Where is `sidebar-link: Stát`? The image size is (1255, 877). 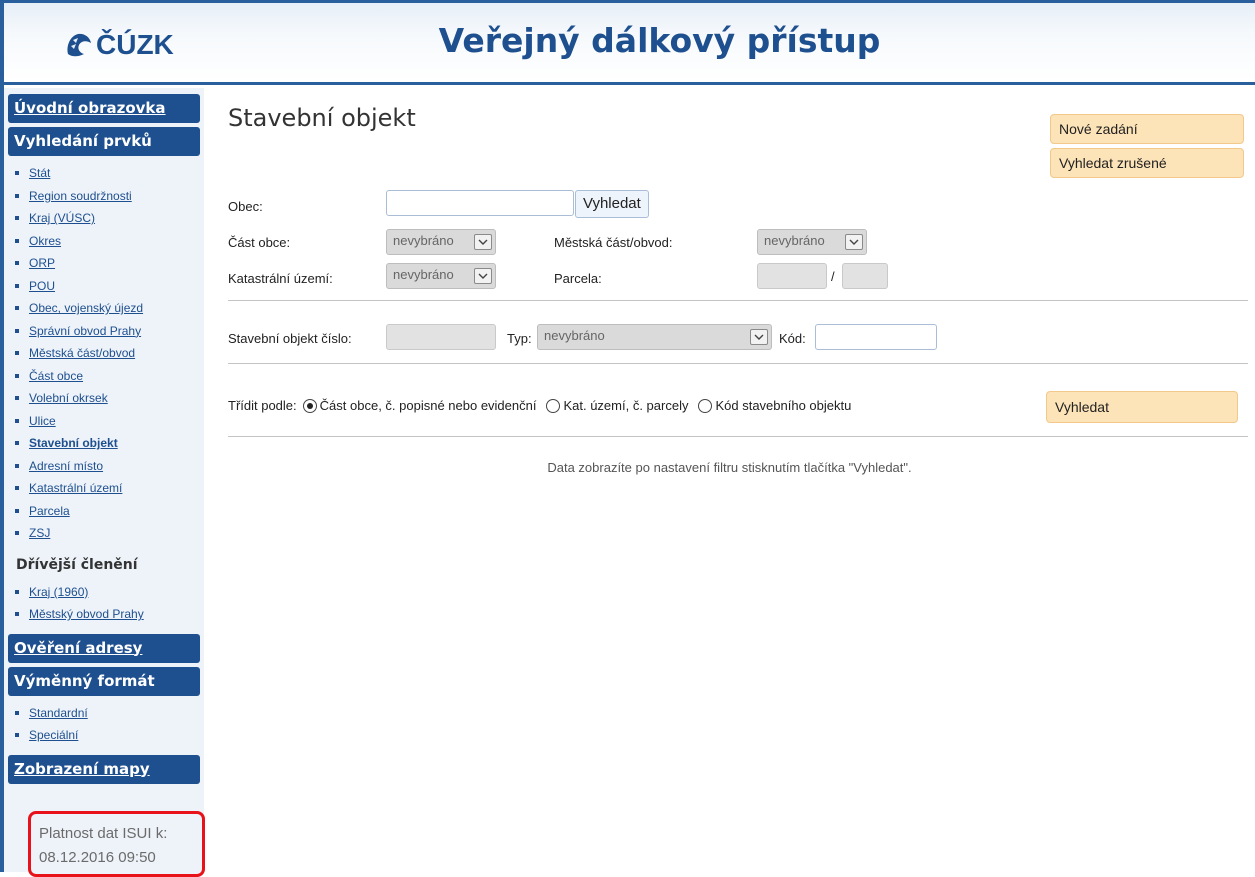
sidebar-link: Stát is located at coordinates (39, 173).